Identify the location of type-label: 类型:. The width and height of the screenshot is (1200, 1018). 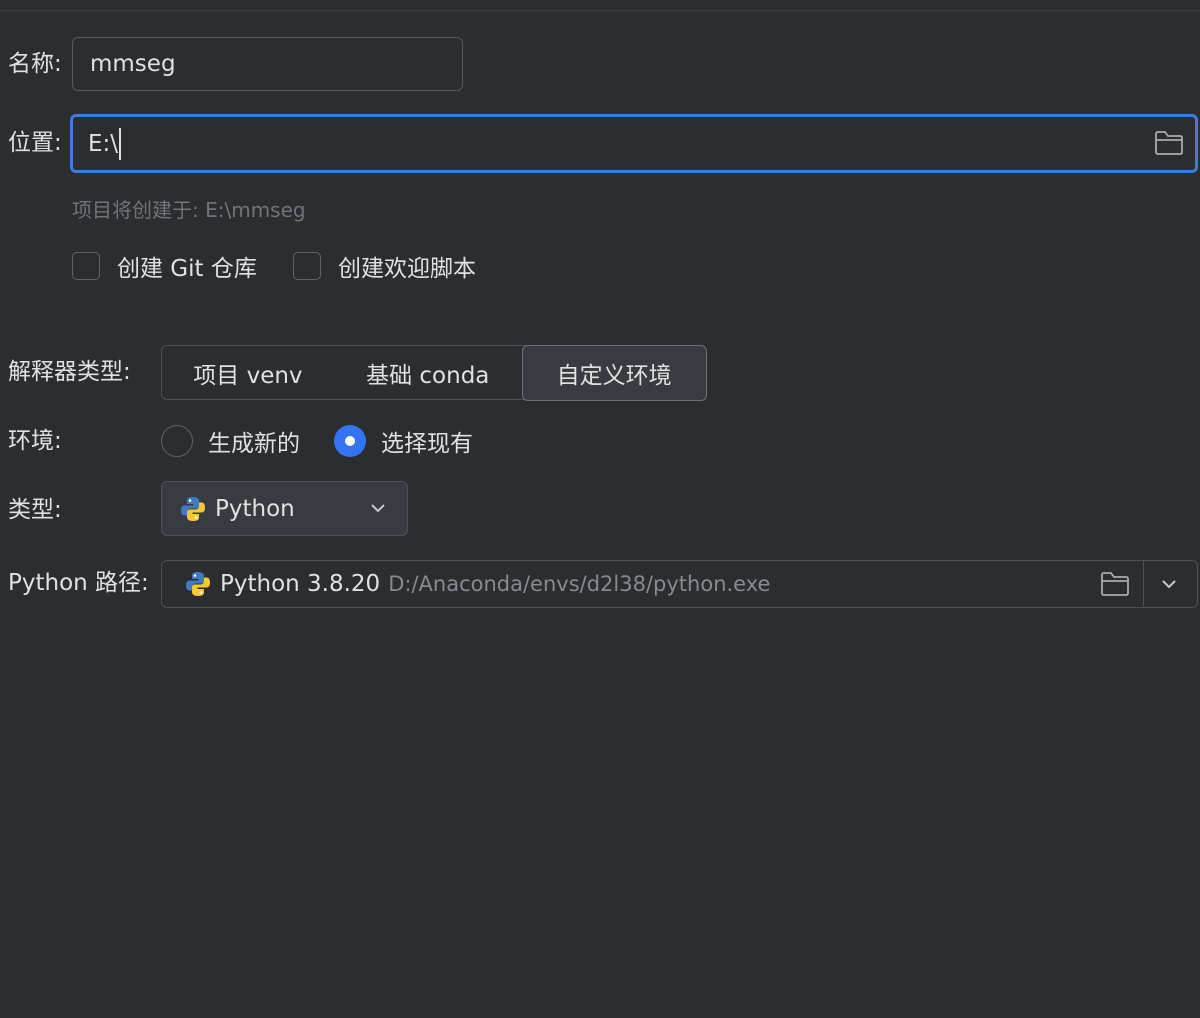
(35, 510).